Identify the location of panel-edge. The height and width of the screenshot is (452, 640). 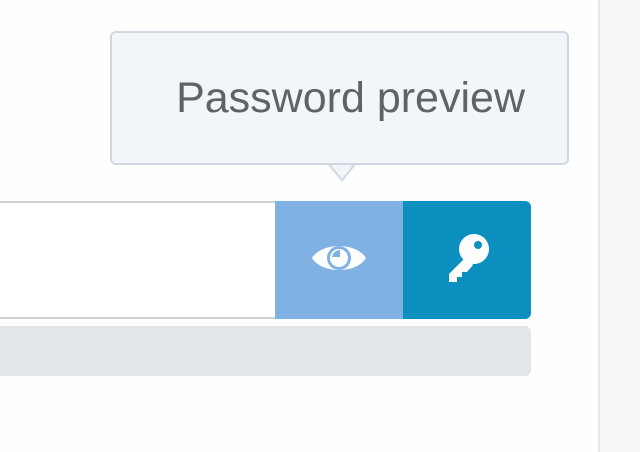
(619, 226).